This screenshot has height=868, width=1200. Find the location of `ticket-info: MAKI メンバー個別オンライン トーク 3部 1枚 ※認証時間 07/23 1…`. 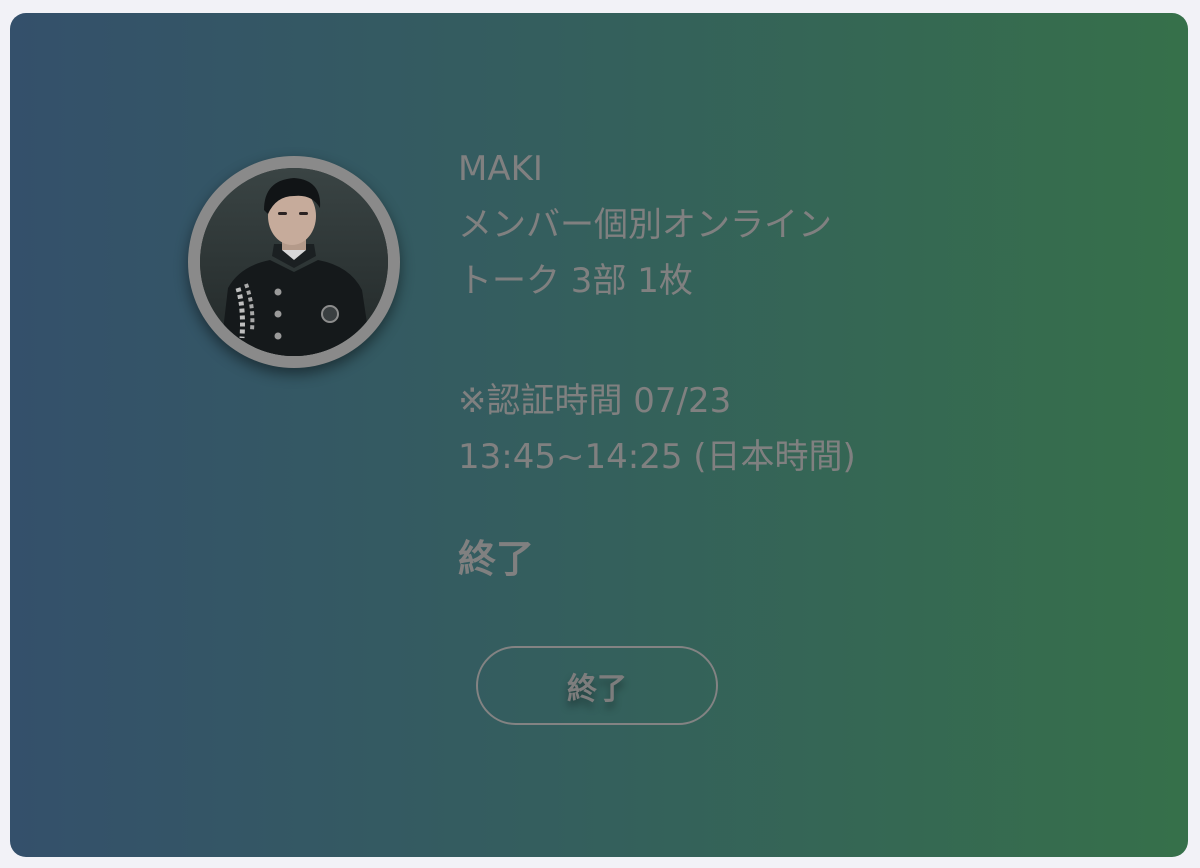

ticket-info: MAKI メンバー個別オンライン トーク 3部 1枚 ※認証時間 07/23 1… is located at coordinates (657, 313).